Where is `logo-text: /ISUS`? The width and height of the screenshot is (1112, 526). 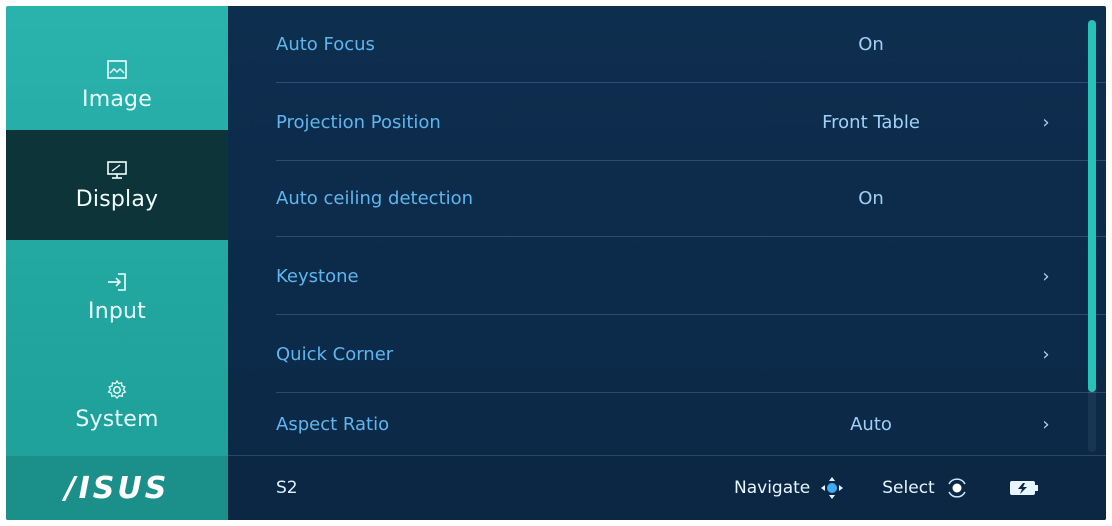 logo-text: /ISUS is located at coordinates (117, 488).